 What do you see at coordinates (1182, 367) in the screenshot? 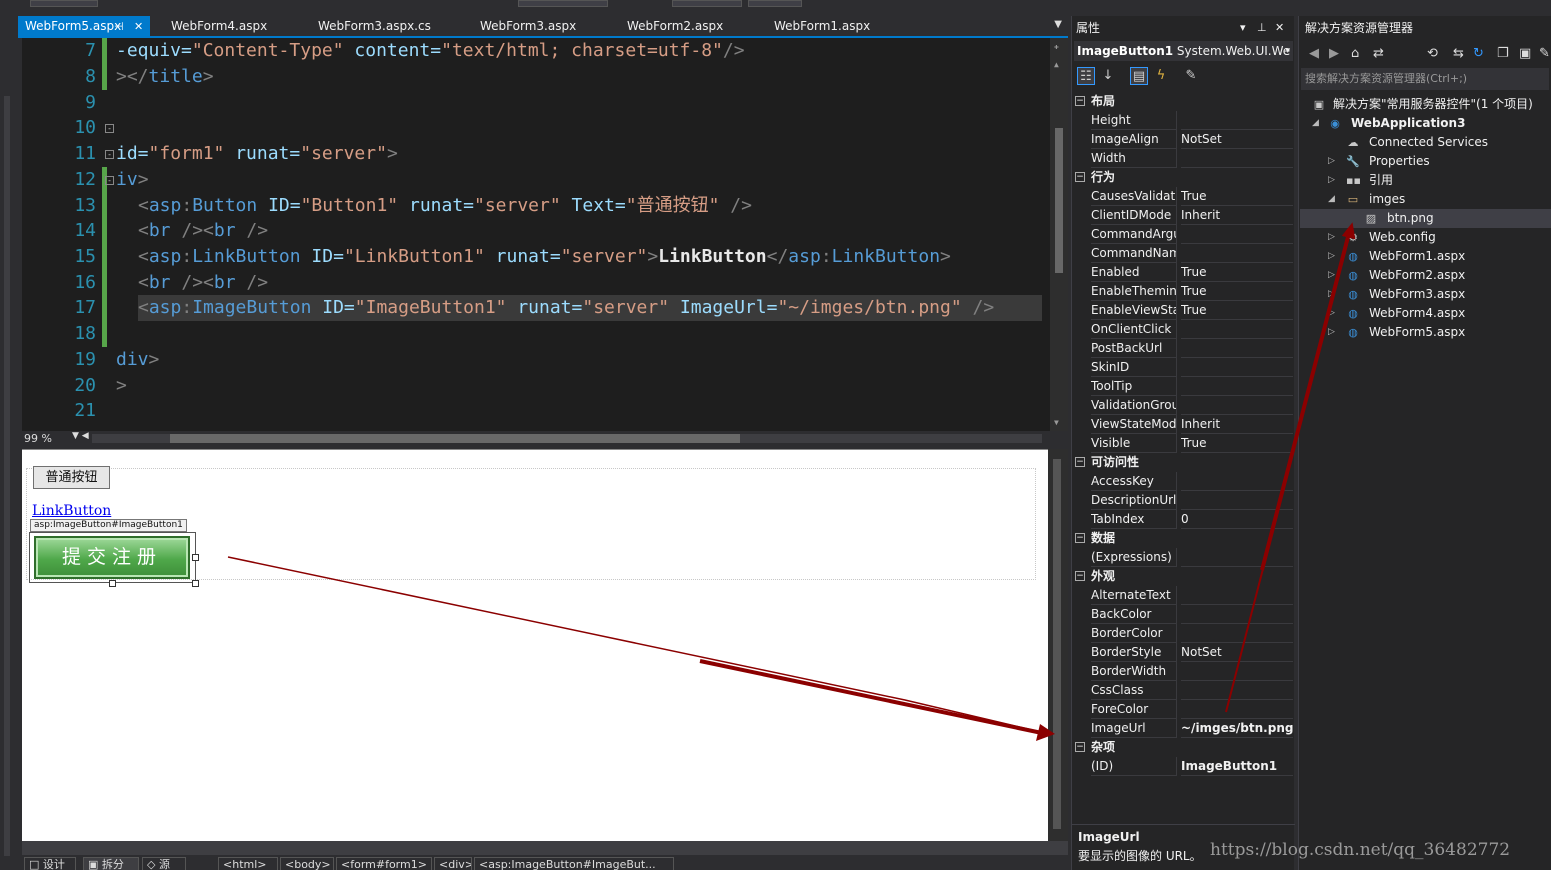
I see `property-row: SkinID` at bounding box center [1182, 367].